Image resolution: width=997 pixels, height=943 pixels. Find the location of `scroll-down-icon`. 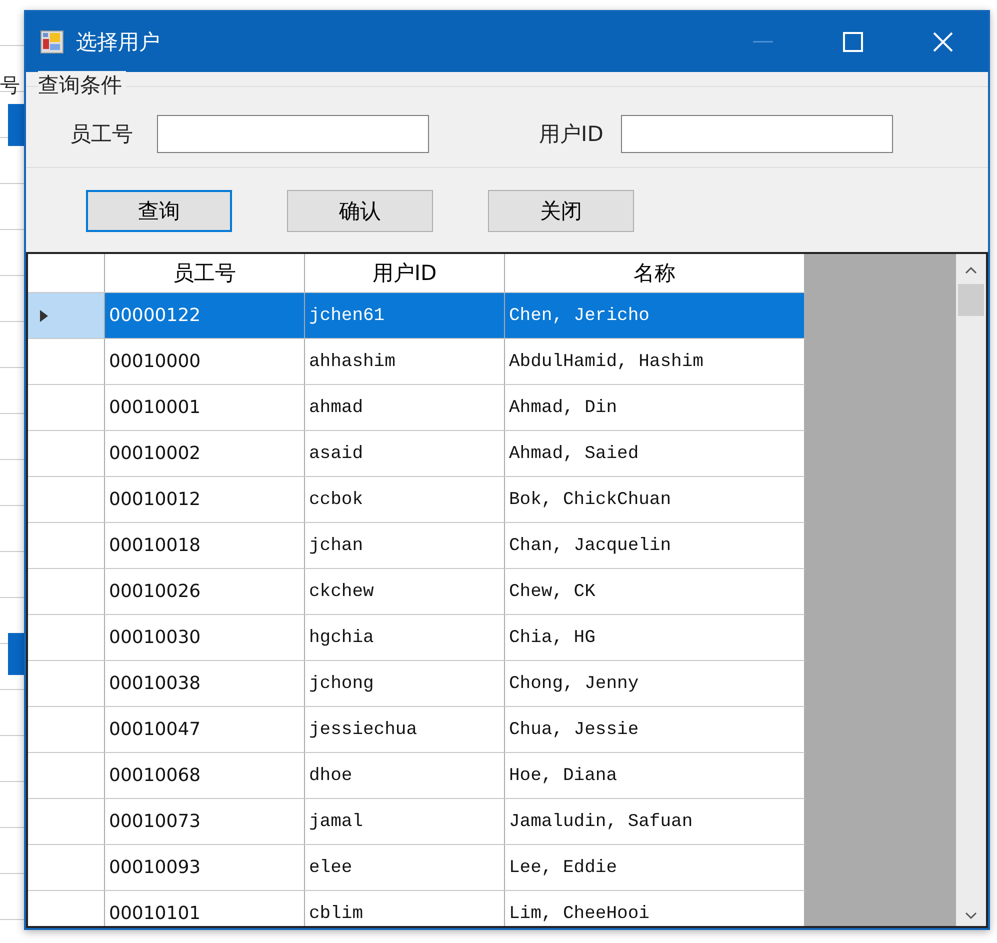

scroll-down-icon is located at coordinates (971, 916).